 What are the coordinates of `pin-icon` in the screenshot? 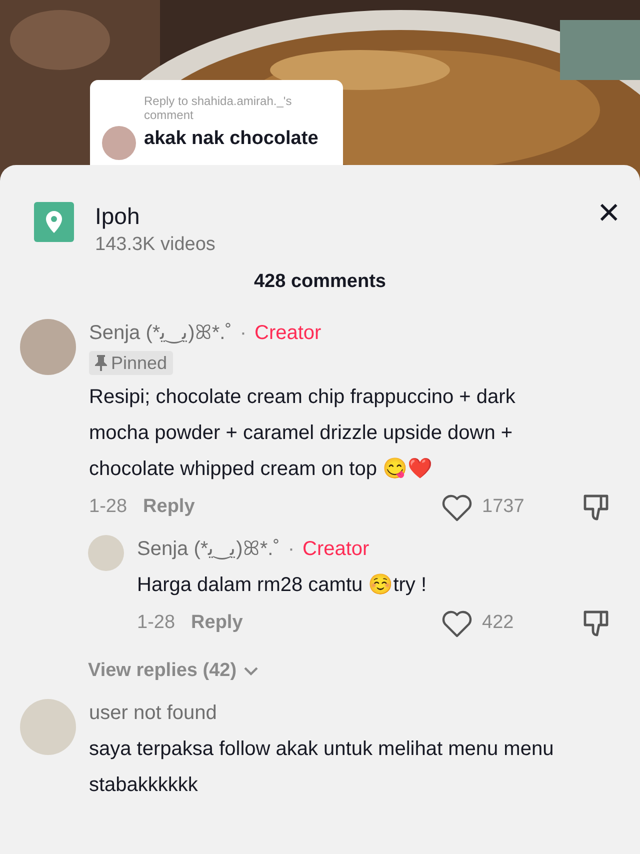 It's located at (101, 362).